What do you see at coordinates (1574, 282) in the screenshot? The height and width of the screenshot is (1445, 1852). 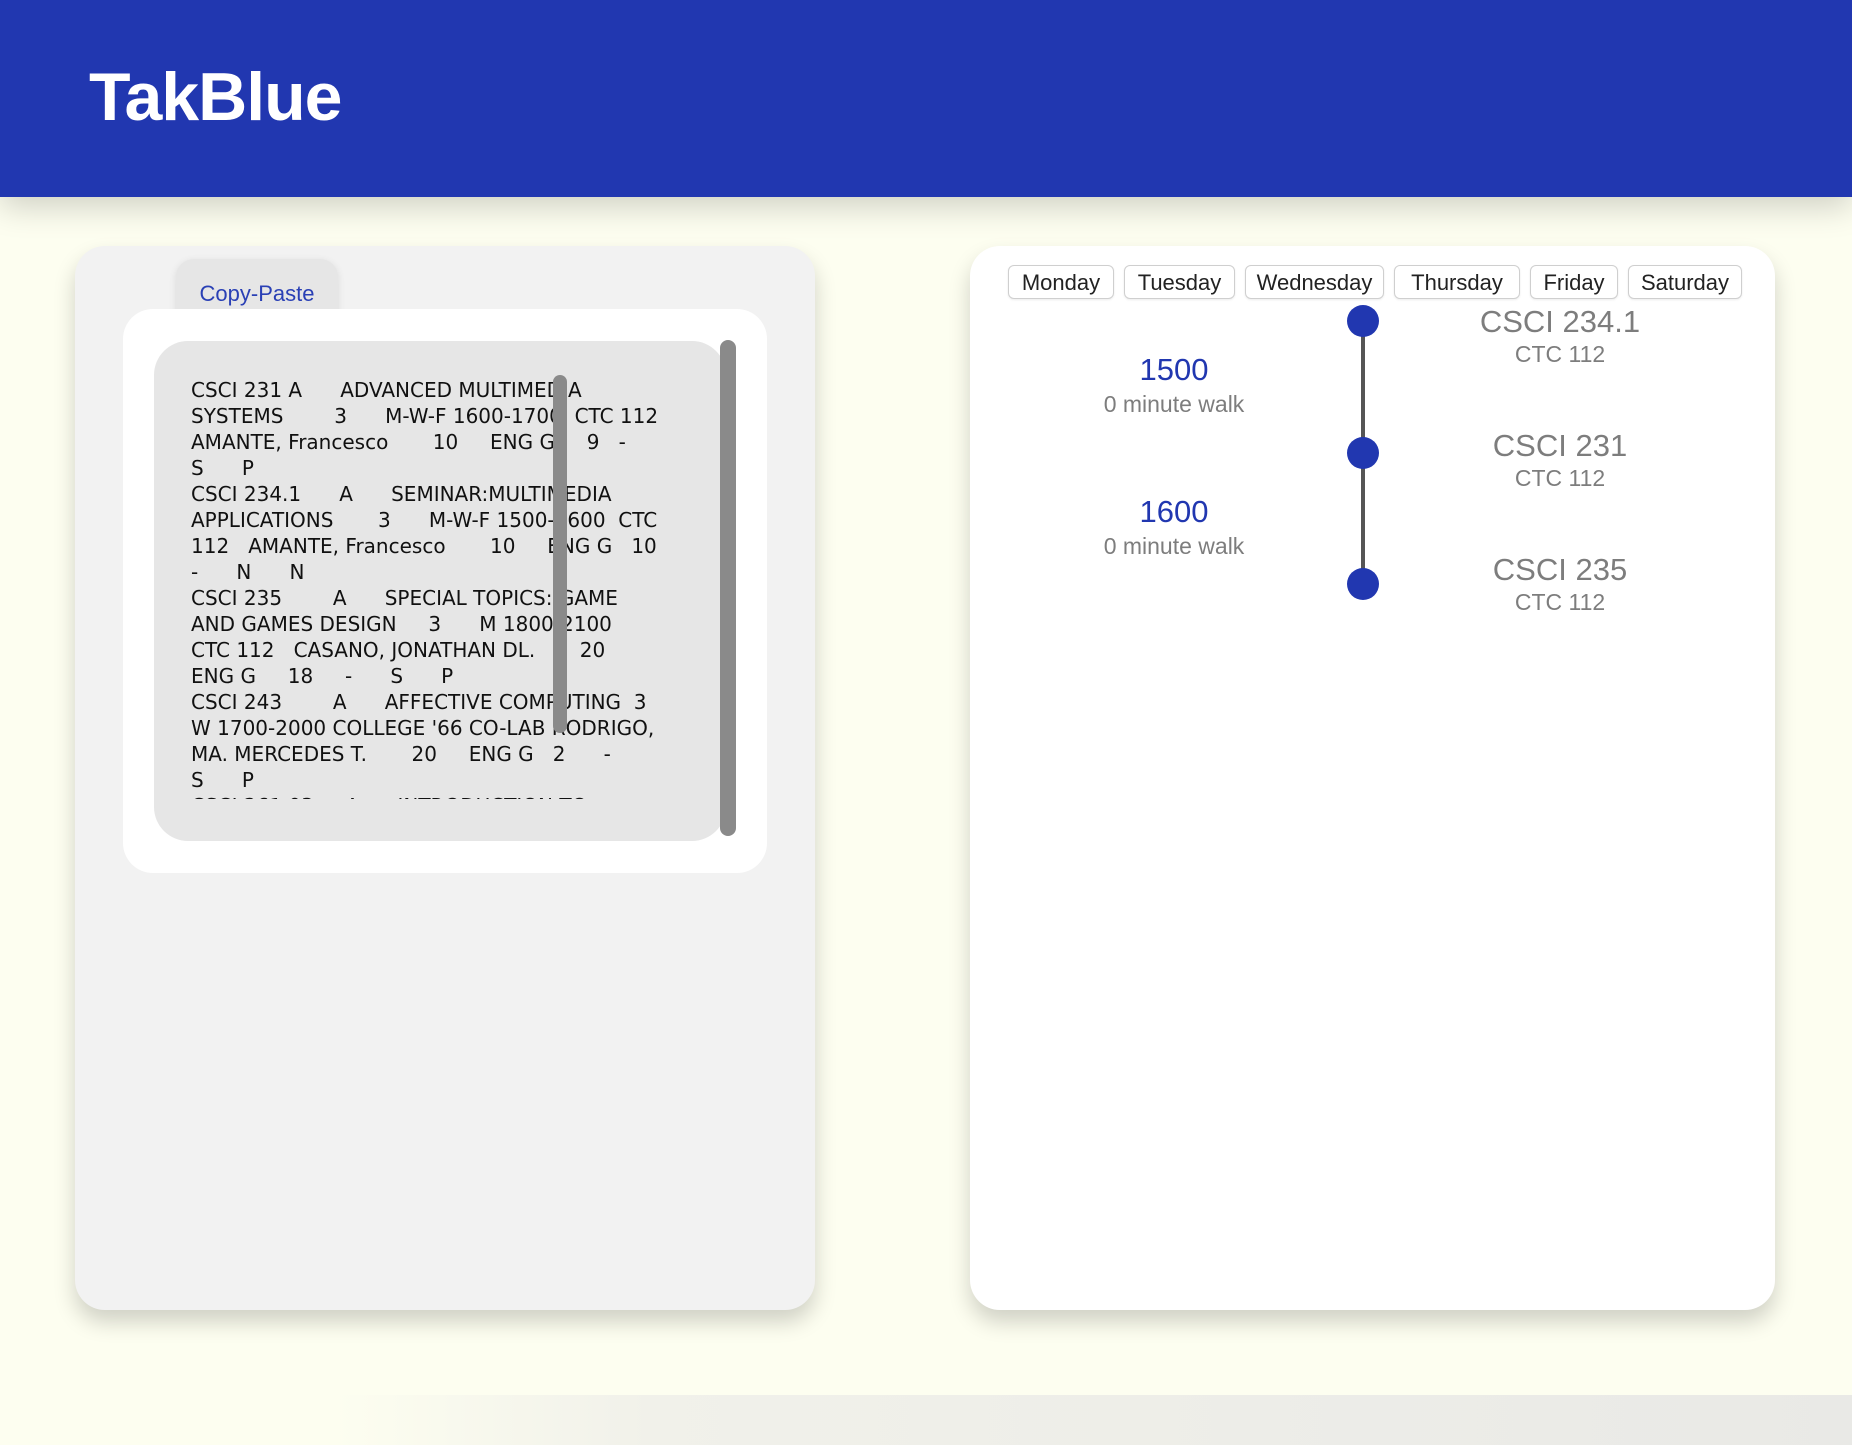 I see `tab-friday: Friday` at bounding box center [1574, 282].